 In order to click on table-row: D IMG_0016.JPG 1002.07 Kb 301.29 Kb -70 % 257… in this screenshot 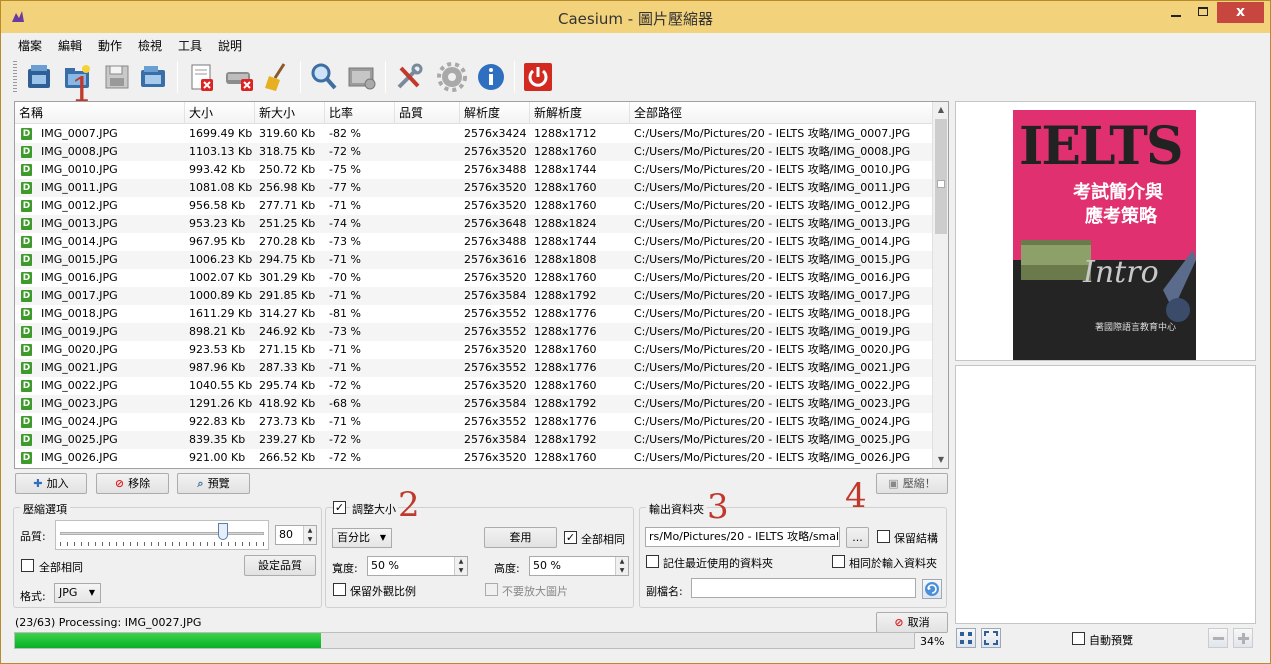, I will do `click(474, 278)`.